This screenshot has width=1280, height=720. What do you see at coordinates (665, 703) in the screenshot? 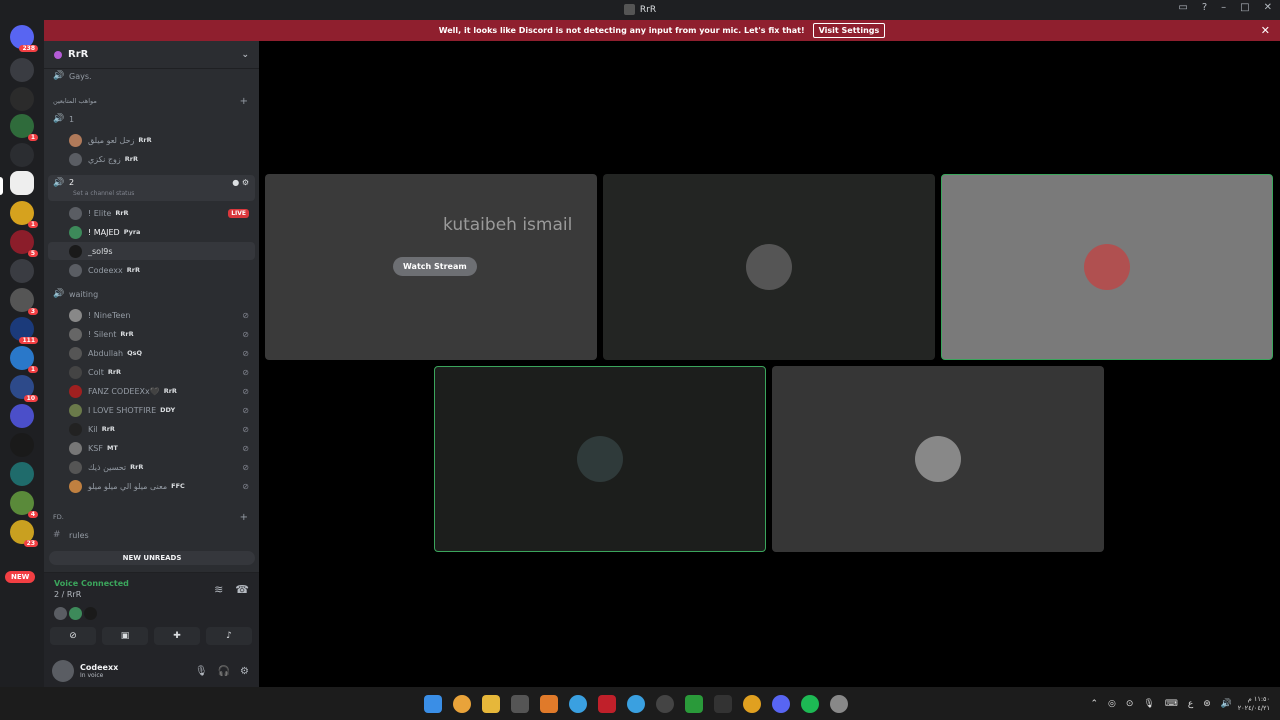
I see `steam-icon` at bounding box center [665, 703].